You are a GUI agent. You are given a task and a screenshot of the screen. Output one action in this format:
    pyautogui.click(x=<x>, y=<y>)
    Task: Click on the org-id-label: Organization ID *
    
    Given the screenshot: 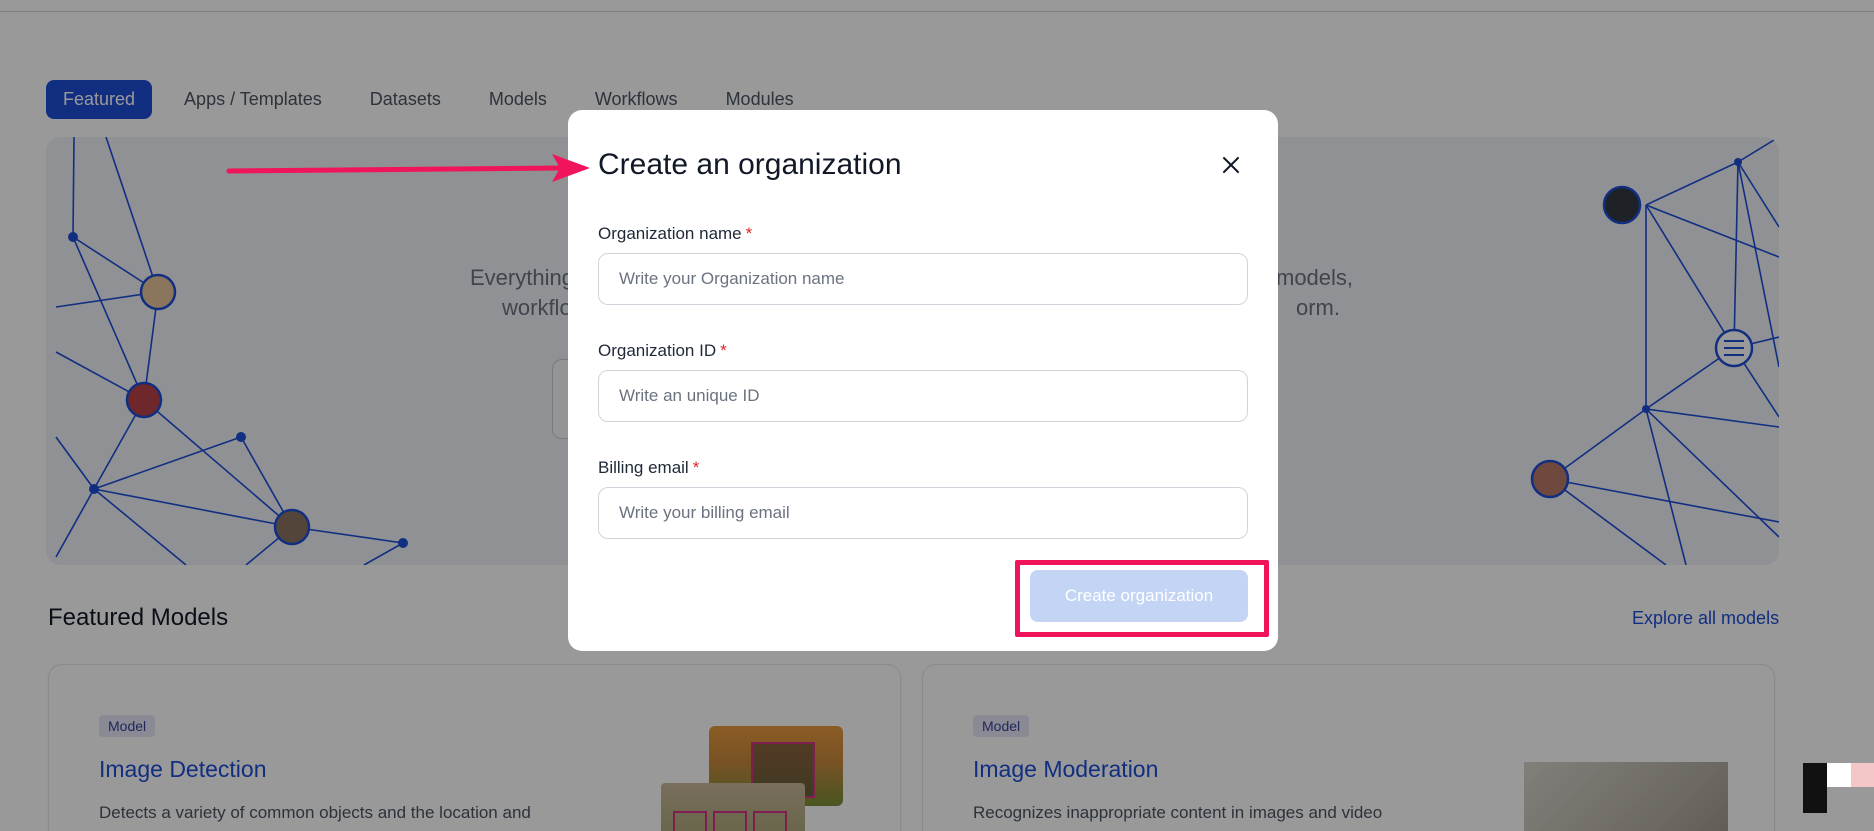 What is the action you would take?
    pyautogui.click(x=662, y=350)
    